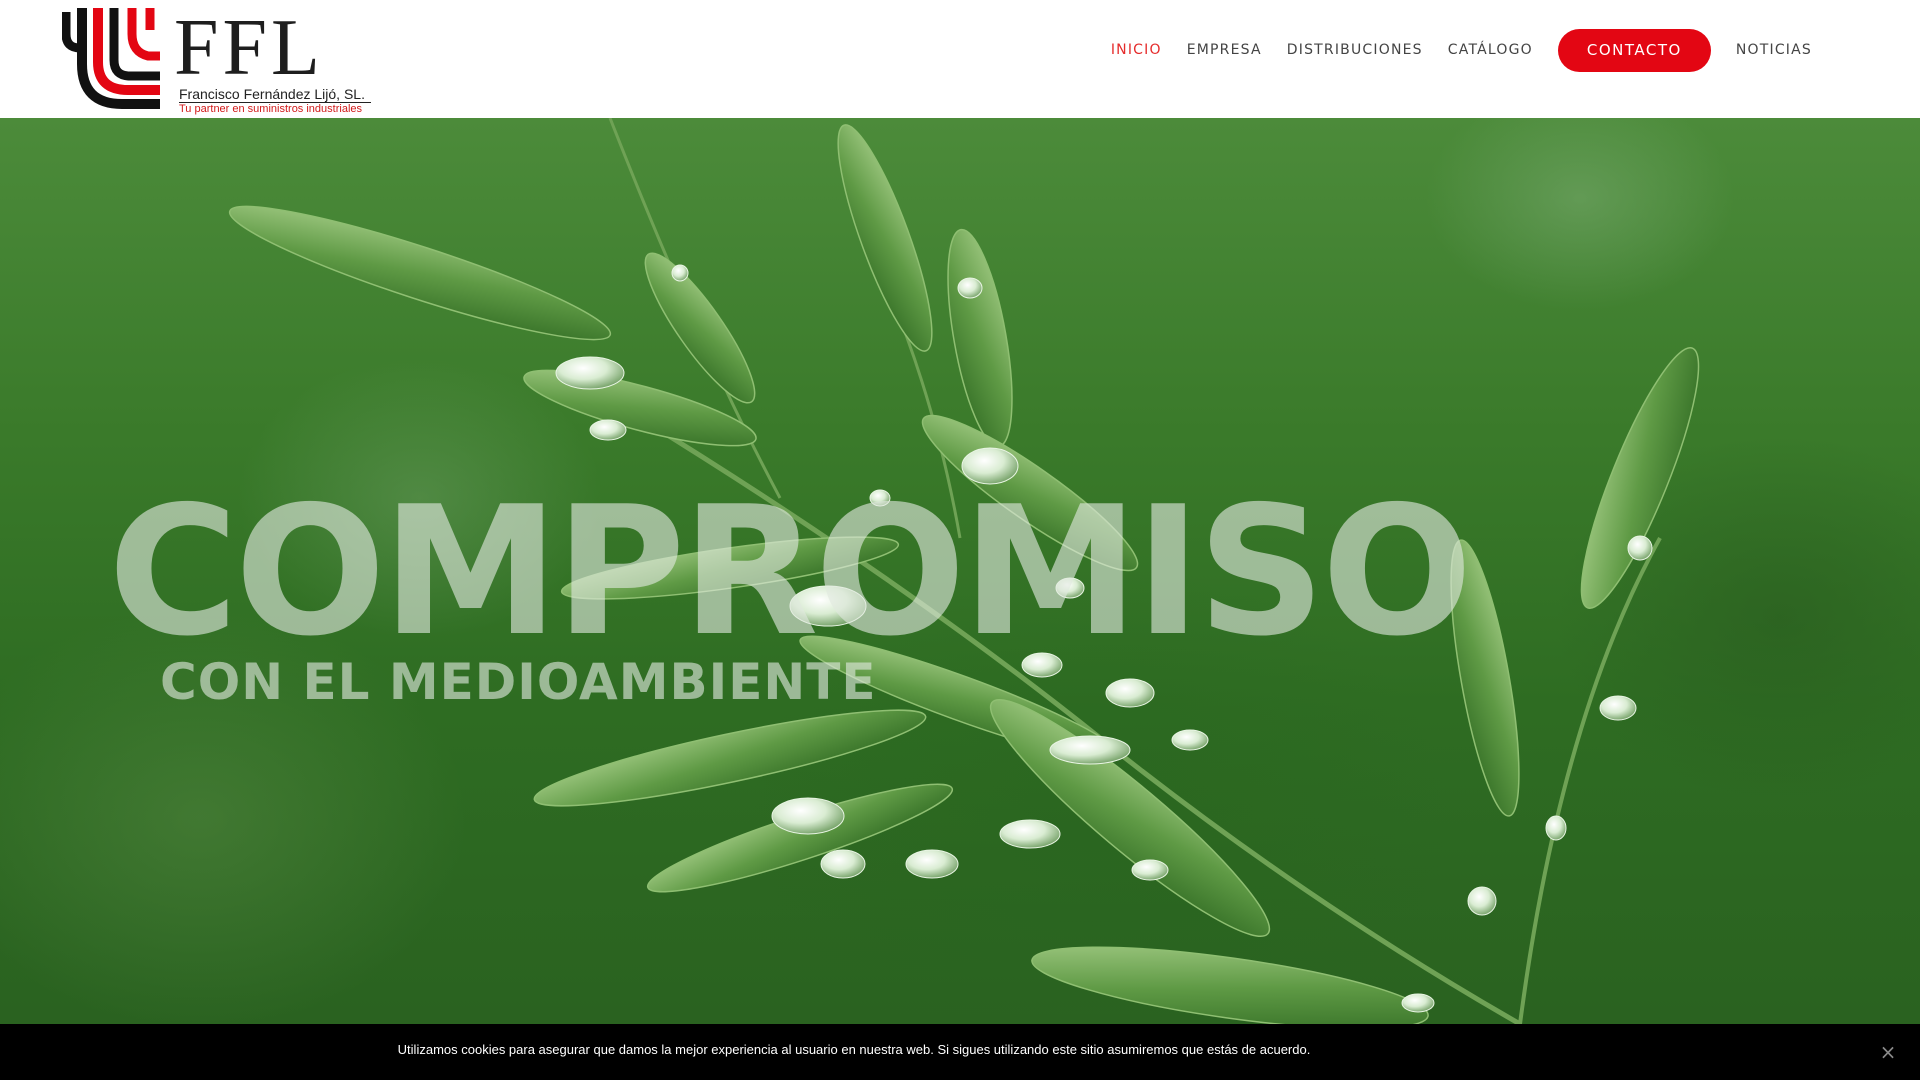 The image size is (1920, 1080). I want to click on hero-headline: COMPROMISO, so click(790, 571).